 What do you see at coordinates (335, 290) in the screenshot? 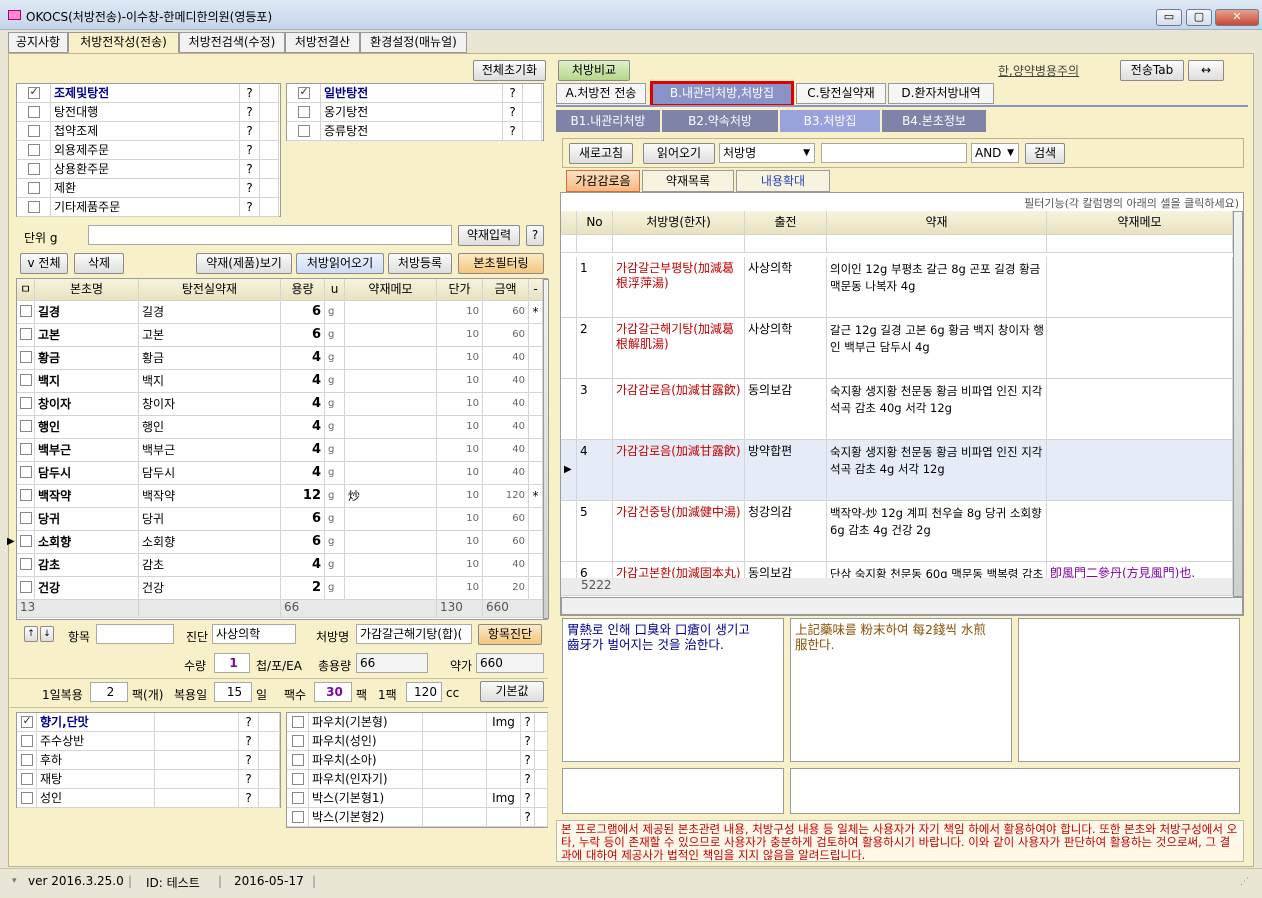
I see `herb-grid-header: u` at bounding box center [335, 290].